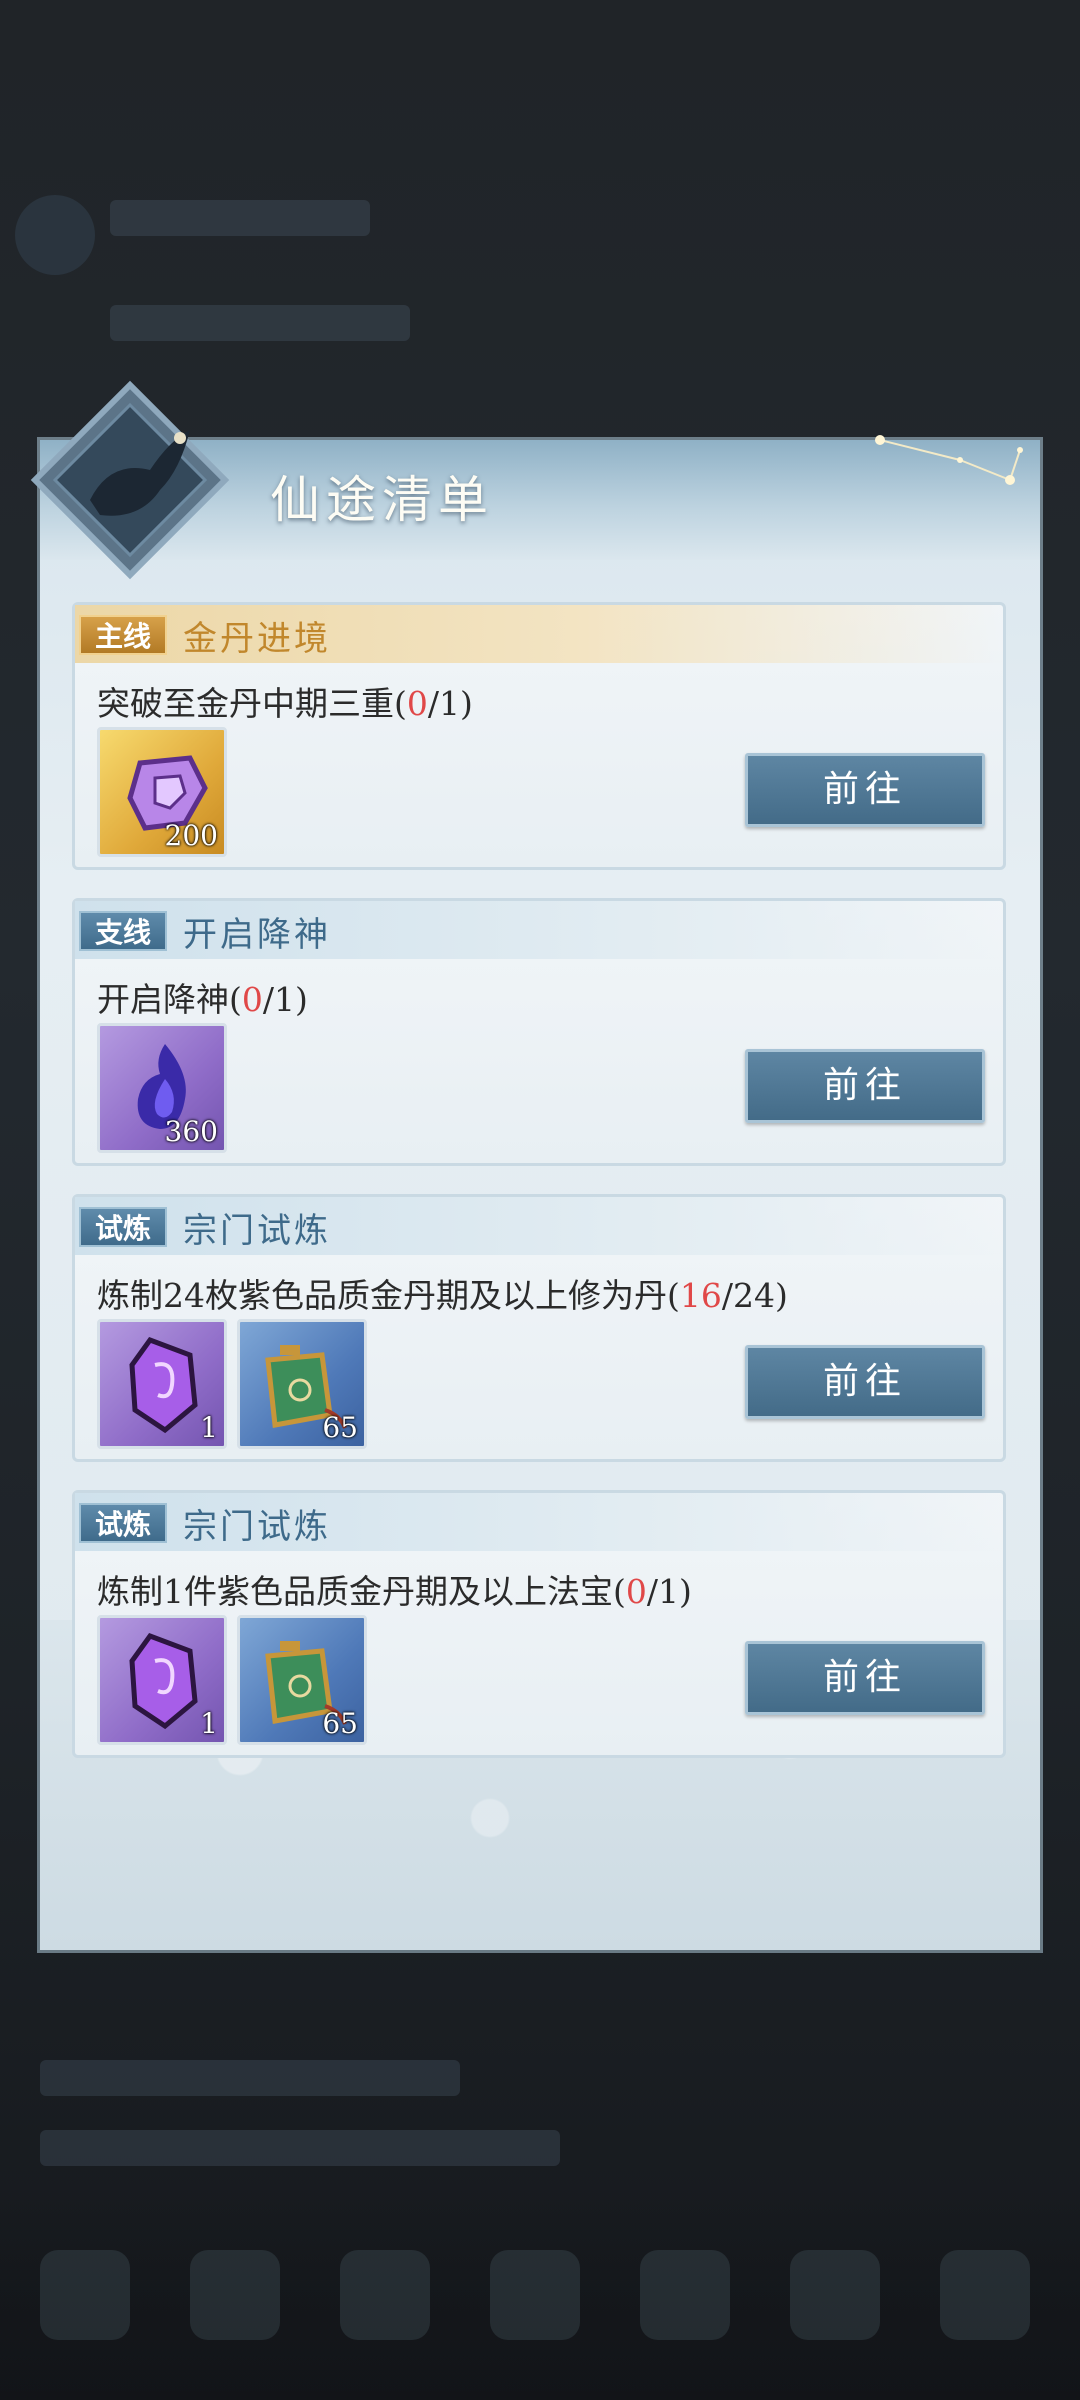 The width and height of the screenshot is (1080, 2400). Describe the element at coordinates (123, 635) in the screenshot. I see `quest-tag: 主线` at that location.